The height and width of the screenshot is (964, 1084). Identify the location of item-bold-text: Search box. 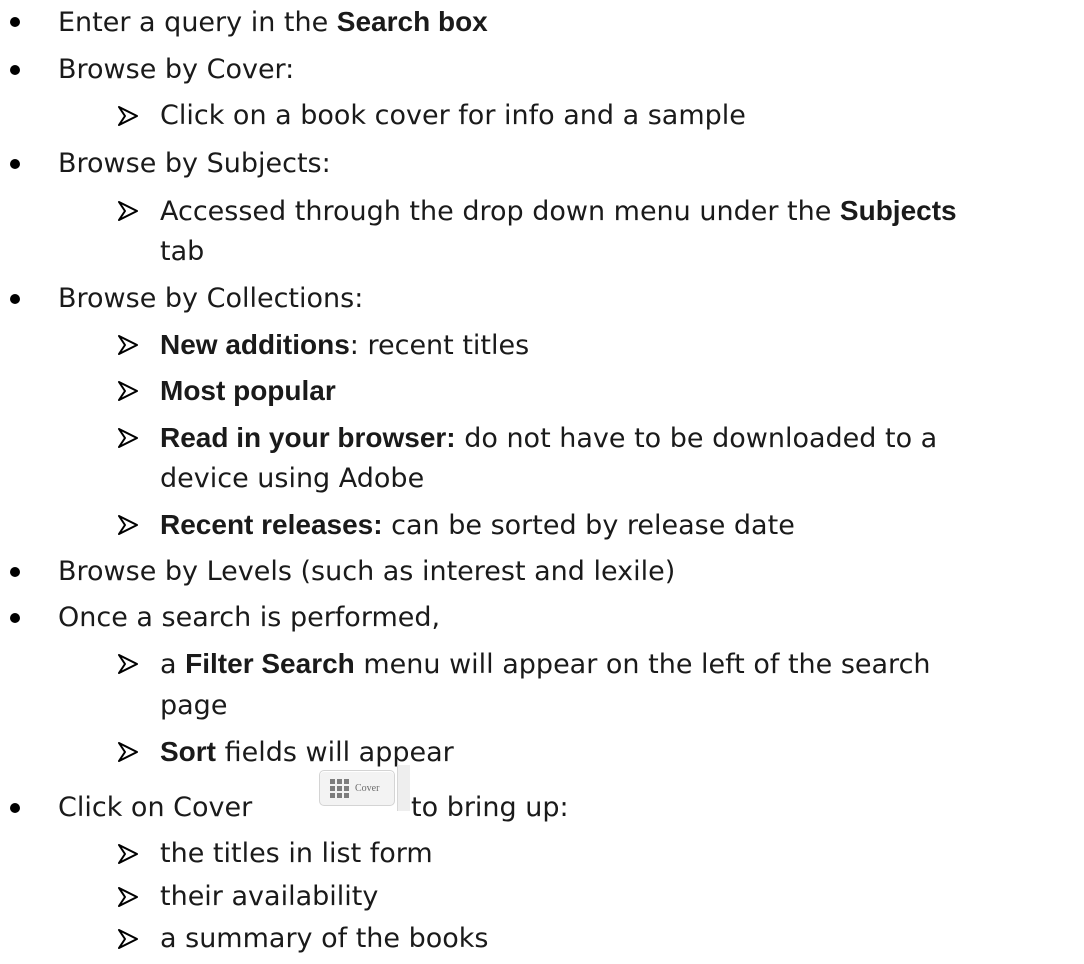
(412, 21).